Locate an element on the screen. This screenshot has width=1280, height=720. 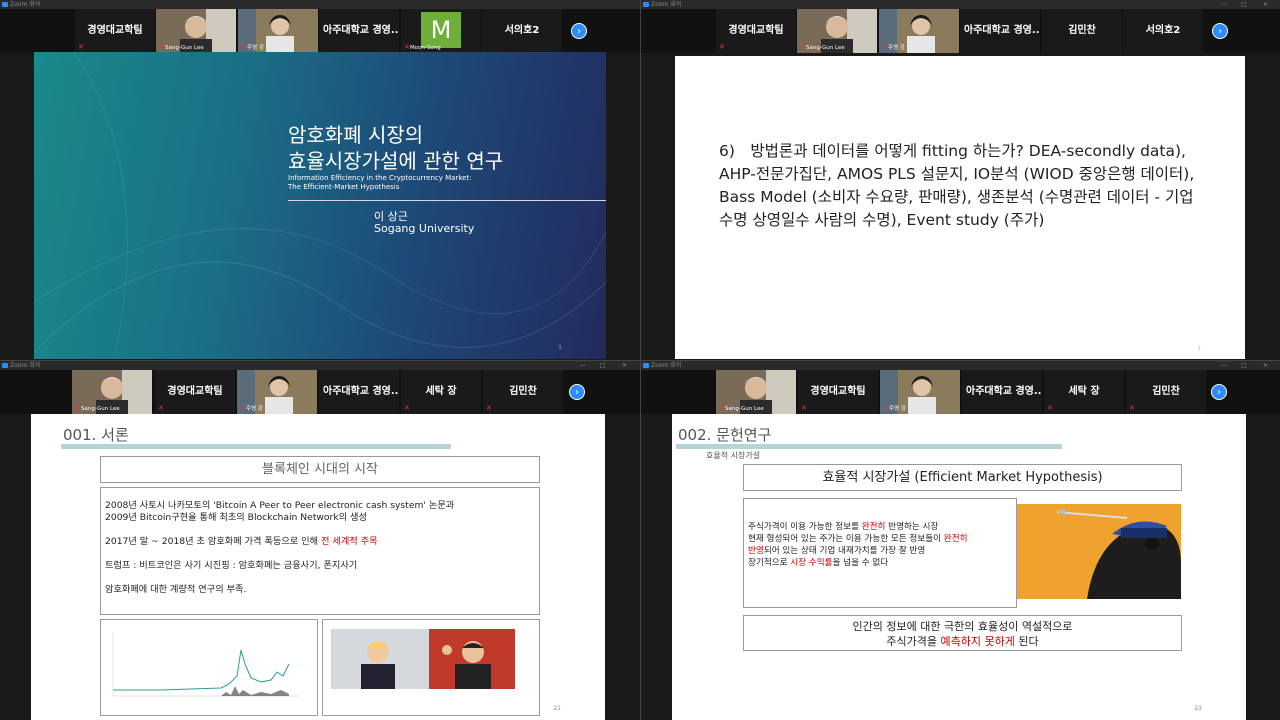
participant-tile: M ✕ Moon-Song is located at coordinates (441, 31).